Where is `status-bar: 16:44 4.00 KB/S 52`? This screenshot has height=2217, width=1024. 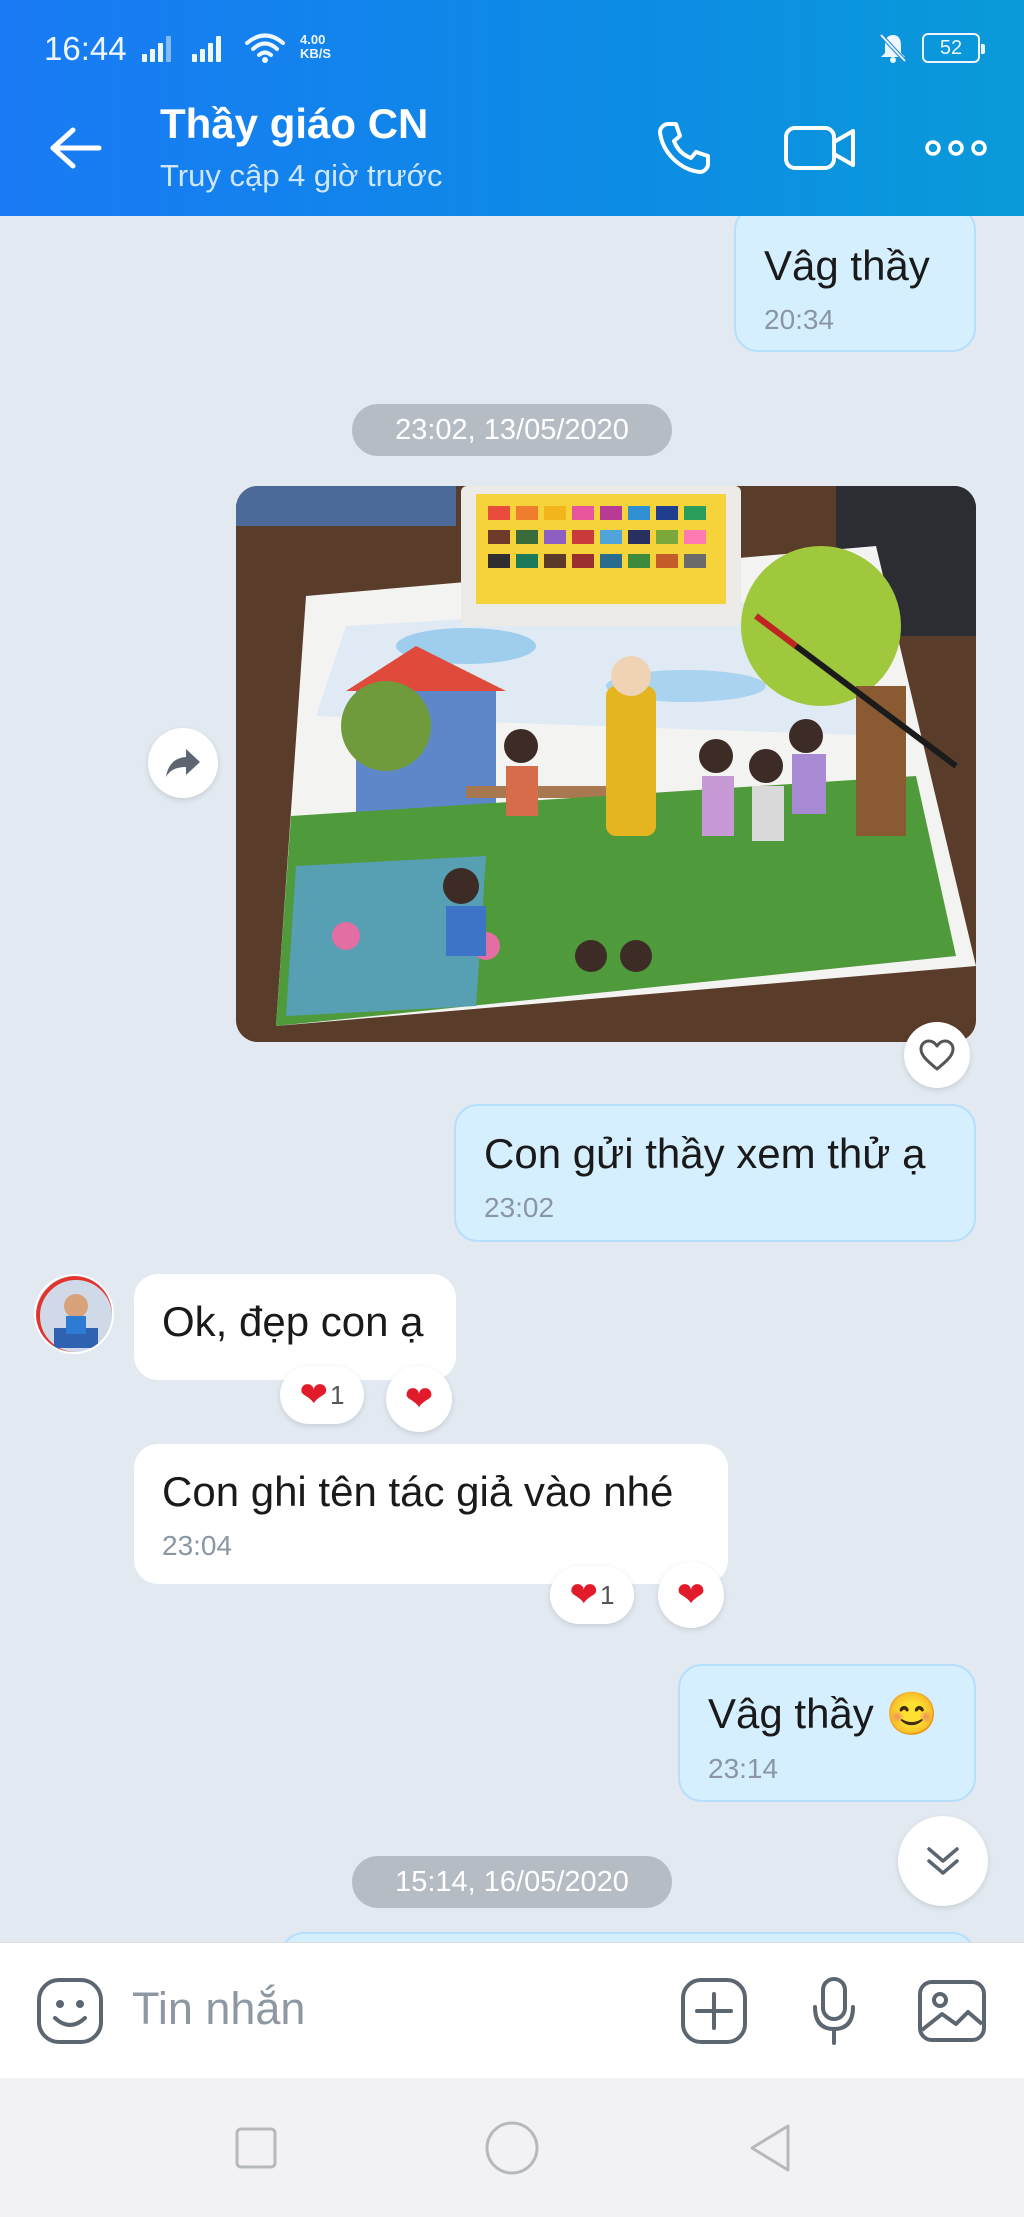
status-bar: 16:44 4.00 KB/S 52 is located at coordinates (512, 39).